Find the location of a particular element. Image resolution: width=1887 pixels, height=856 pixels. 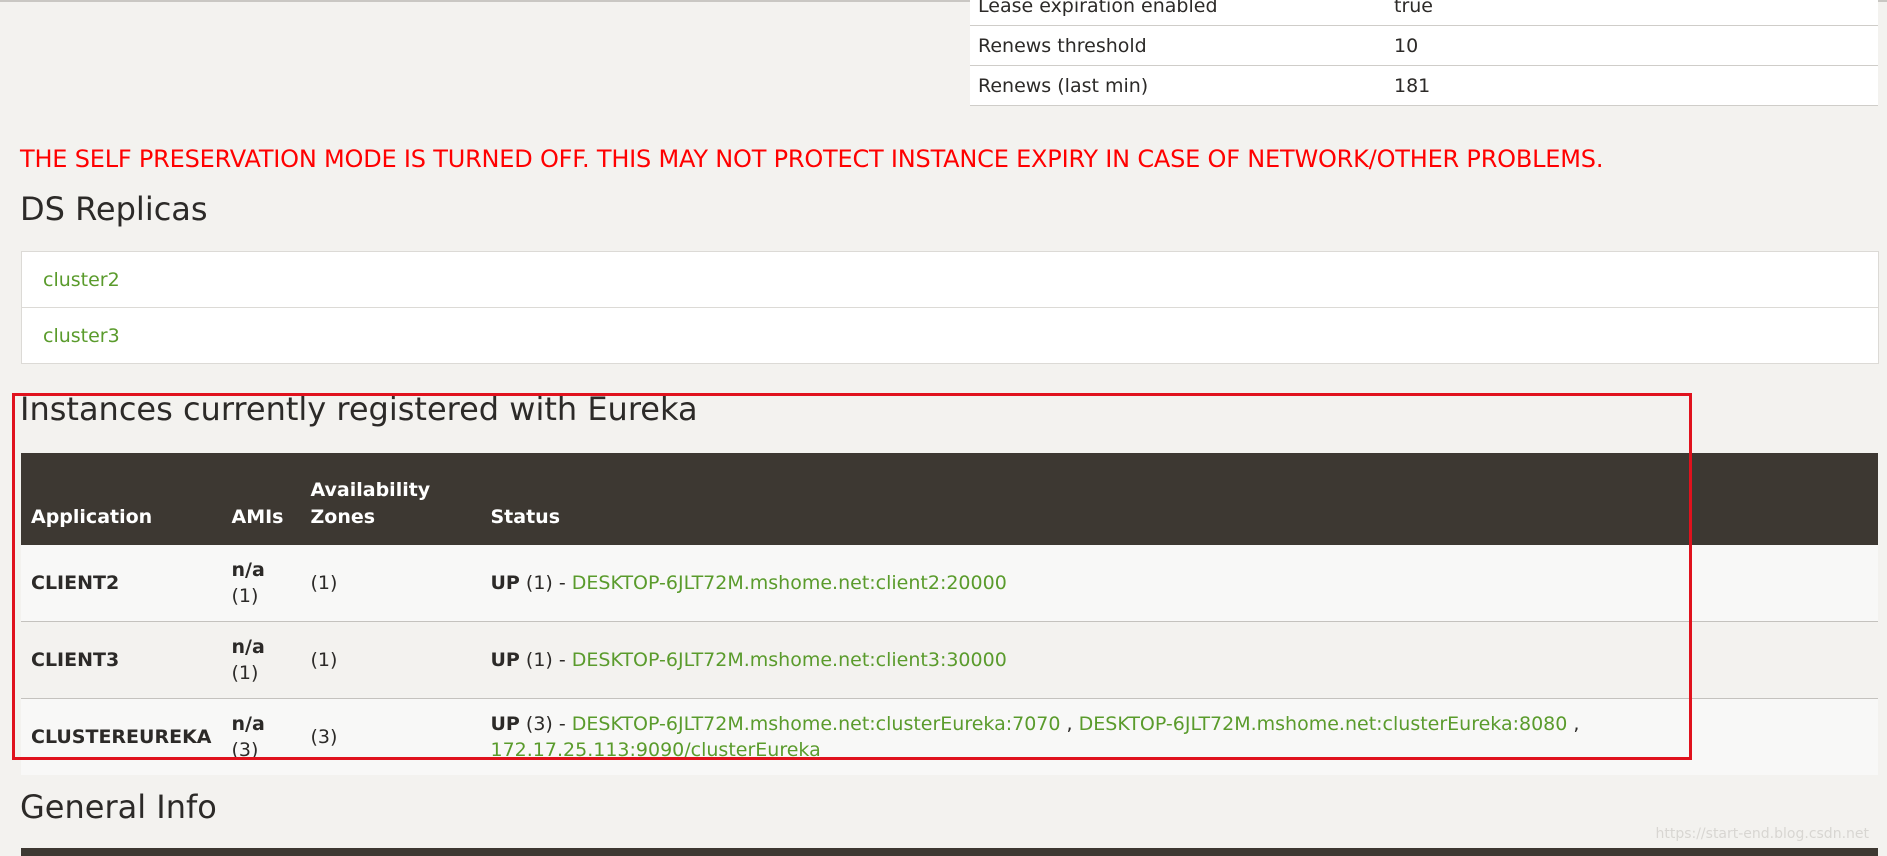

replica-link-cluster2: cluster2 is located at coordinates (81, 280).